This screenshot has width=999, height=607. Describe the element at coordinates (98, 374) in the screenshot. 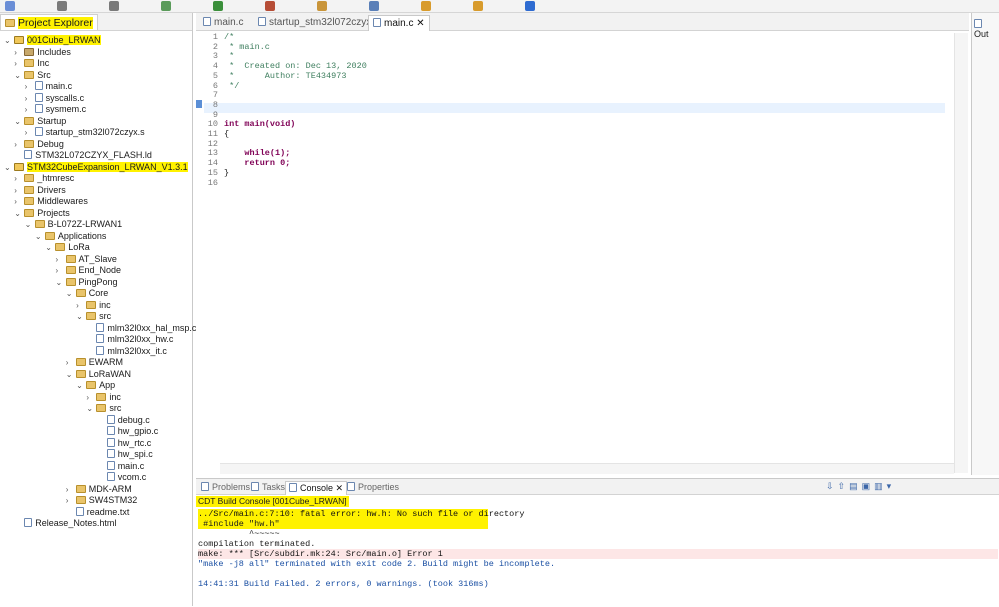

I see `tree-folder-item: ⌄ LoRaWAN` at that location.